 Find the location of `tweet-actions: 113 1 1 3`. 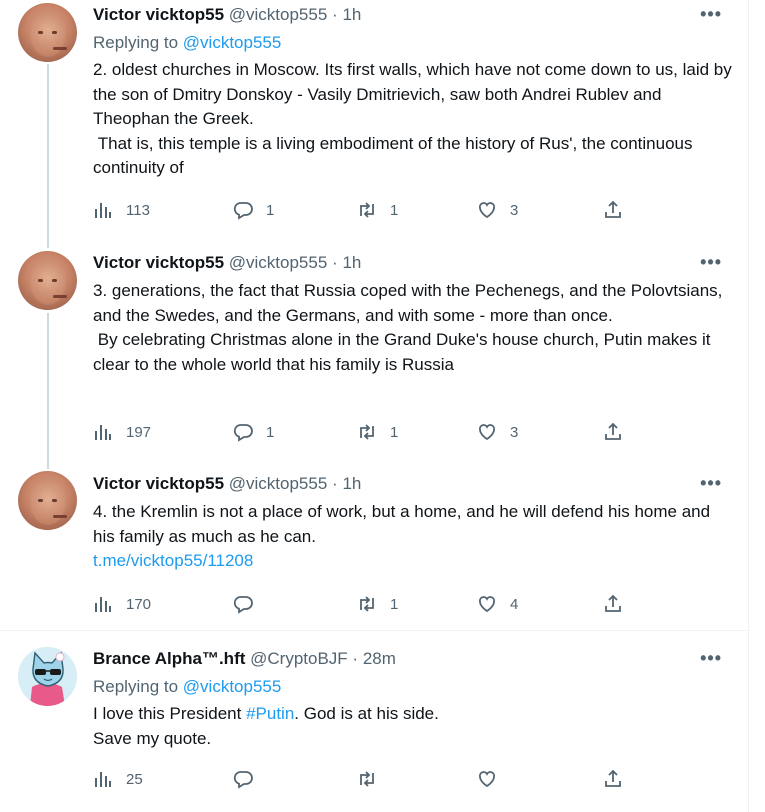

tweet-actions: 113 1 1 3 is located at coordinates (363, 210).